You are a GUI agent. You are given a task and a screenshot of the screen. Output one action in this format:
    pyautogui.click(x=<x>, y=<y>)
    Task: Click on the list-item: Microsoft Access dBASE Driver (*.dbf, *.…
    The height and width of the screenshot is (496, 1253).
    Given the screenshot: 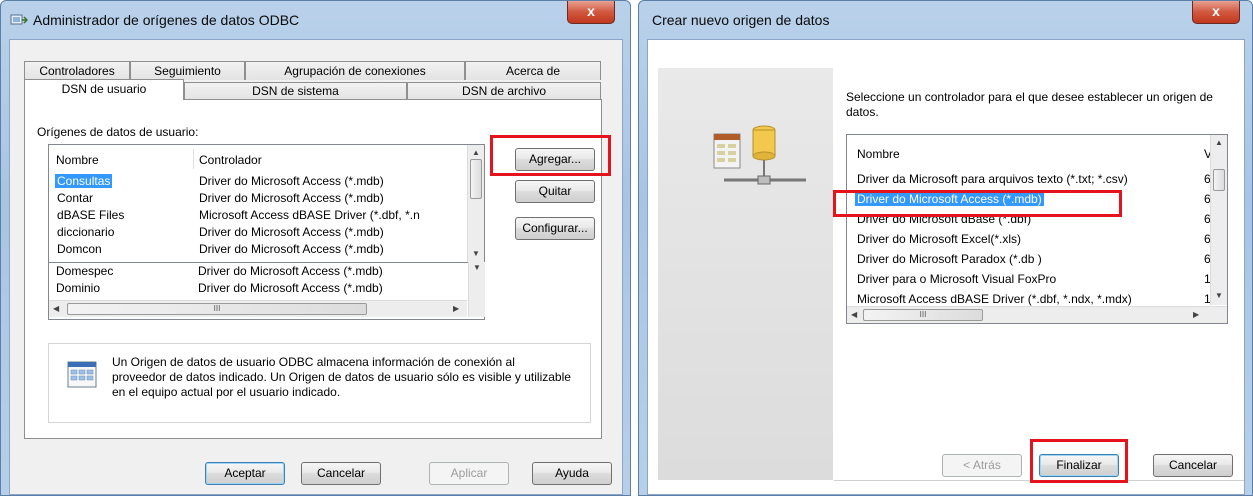 What is the action you would take?
    pyautogui.click(x=1027, y=299)
    